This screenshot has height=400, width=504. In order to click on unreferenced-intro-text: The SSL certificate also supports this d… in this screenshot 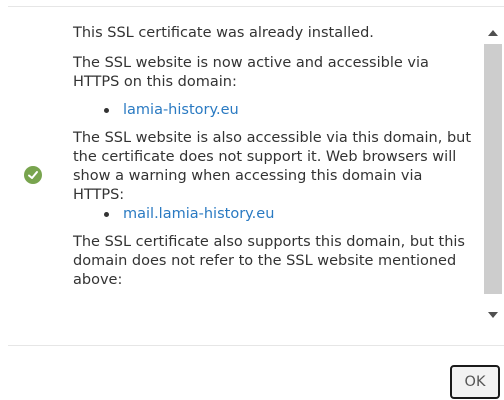, I will do `click(269, 261)`.